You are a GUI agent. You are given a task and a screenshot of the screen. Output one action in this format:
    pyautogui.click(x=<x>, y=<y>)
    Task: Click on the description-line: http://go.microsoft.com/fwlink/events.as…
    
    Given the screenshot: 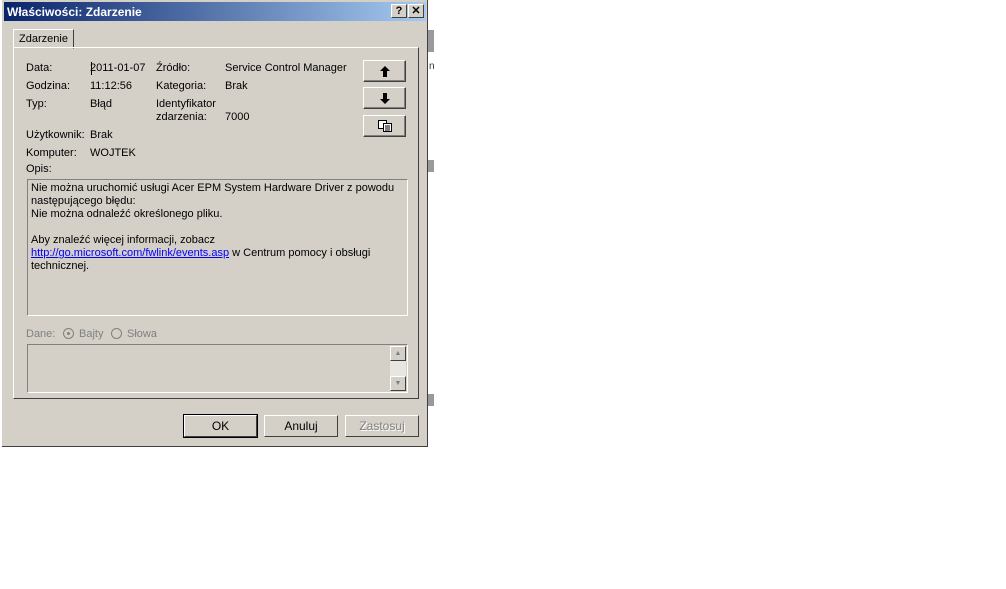 What is the action you would take?
    pyautogui.click(x=217, y=253)
    